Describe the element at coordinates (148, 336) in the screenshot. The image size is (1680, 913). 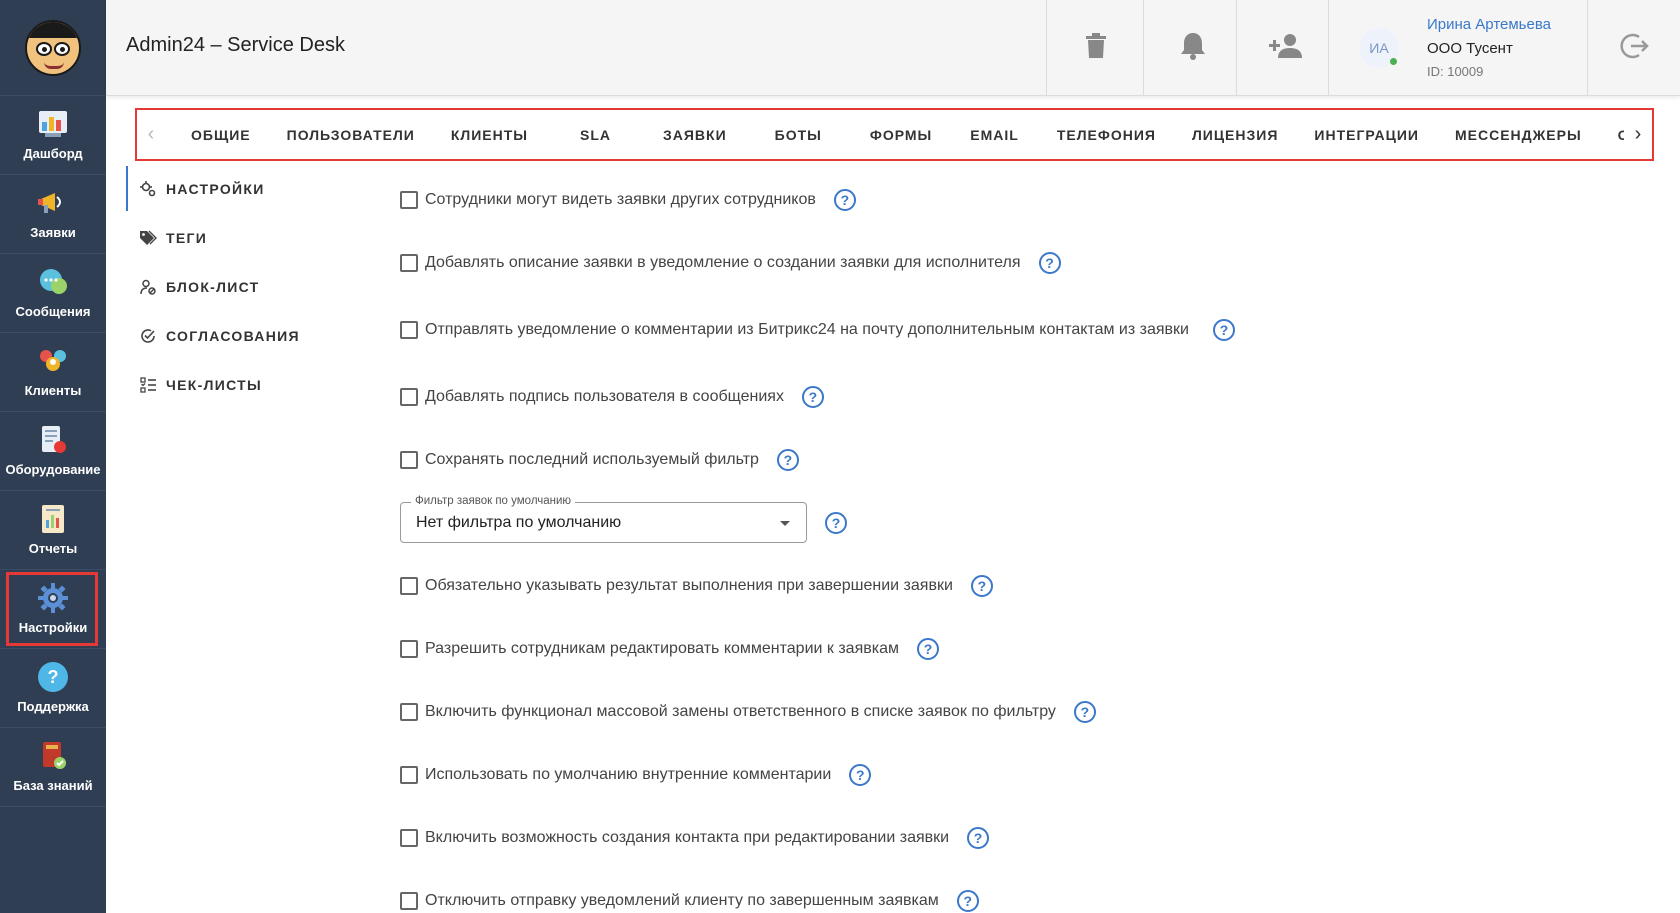
I see `check-circle-icon` at that location.